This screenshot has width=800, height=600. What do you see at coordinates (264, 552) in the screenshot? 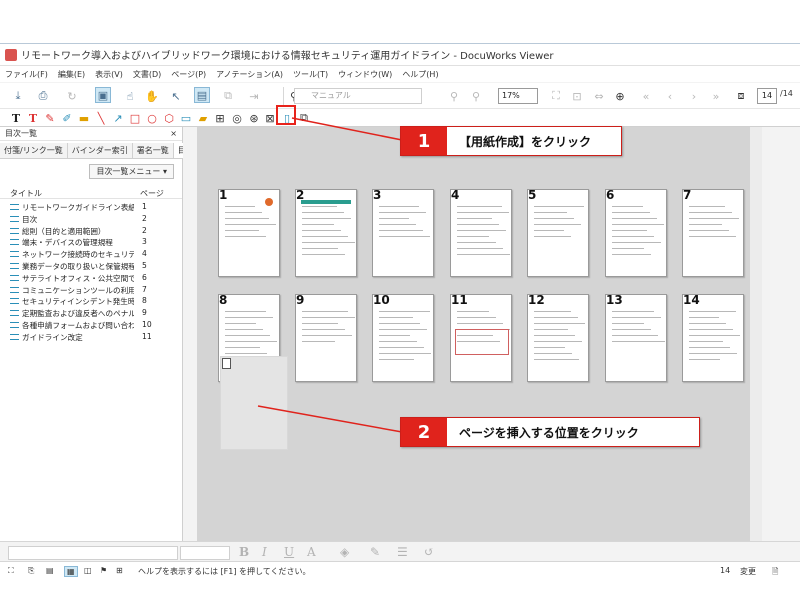
I see `italic-icon: I` at bounding box center [264, 552].